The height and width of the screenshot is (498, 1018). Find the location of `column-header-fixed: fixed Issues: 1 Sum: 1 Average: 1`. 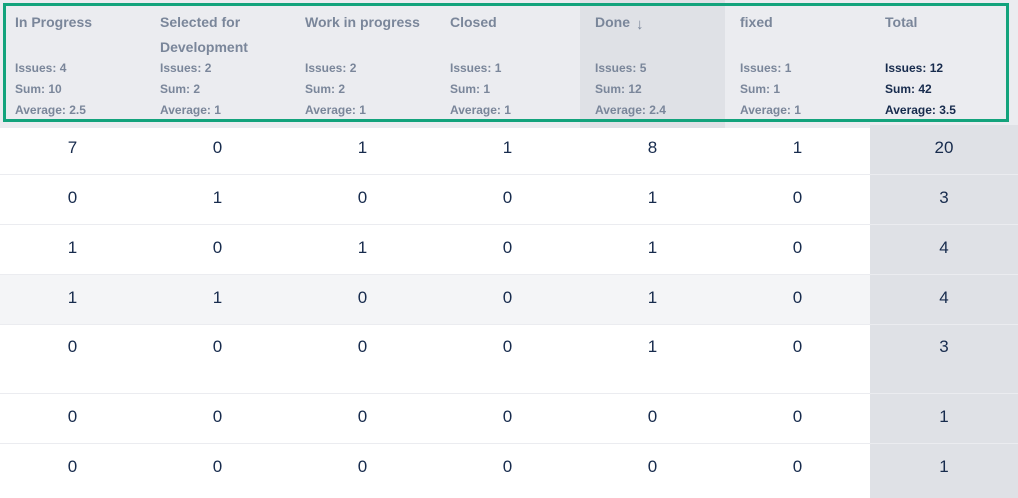

column-header-fixed: fixed Issues: 1 Sum: 1 Average: 1 is located at coordinates (797, 64).